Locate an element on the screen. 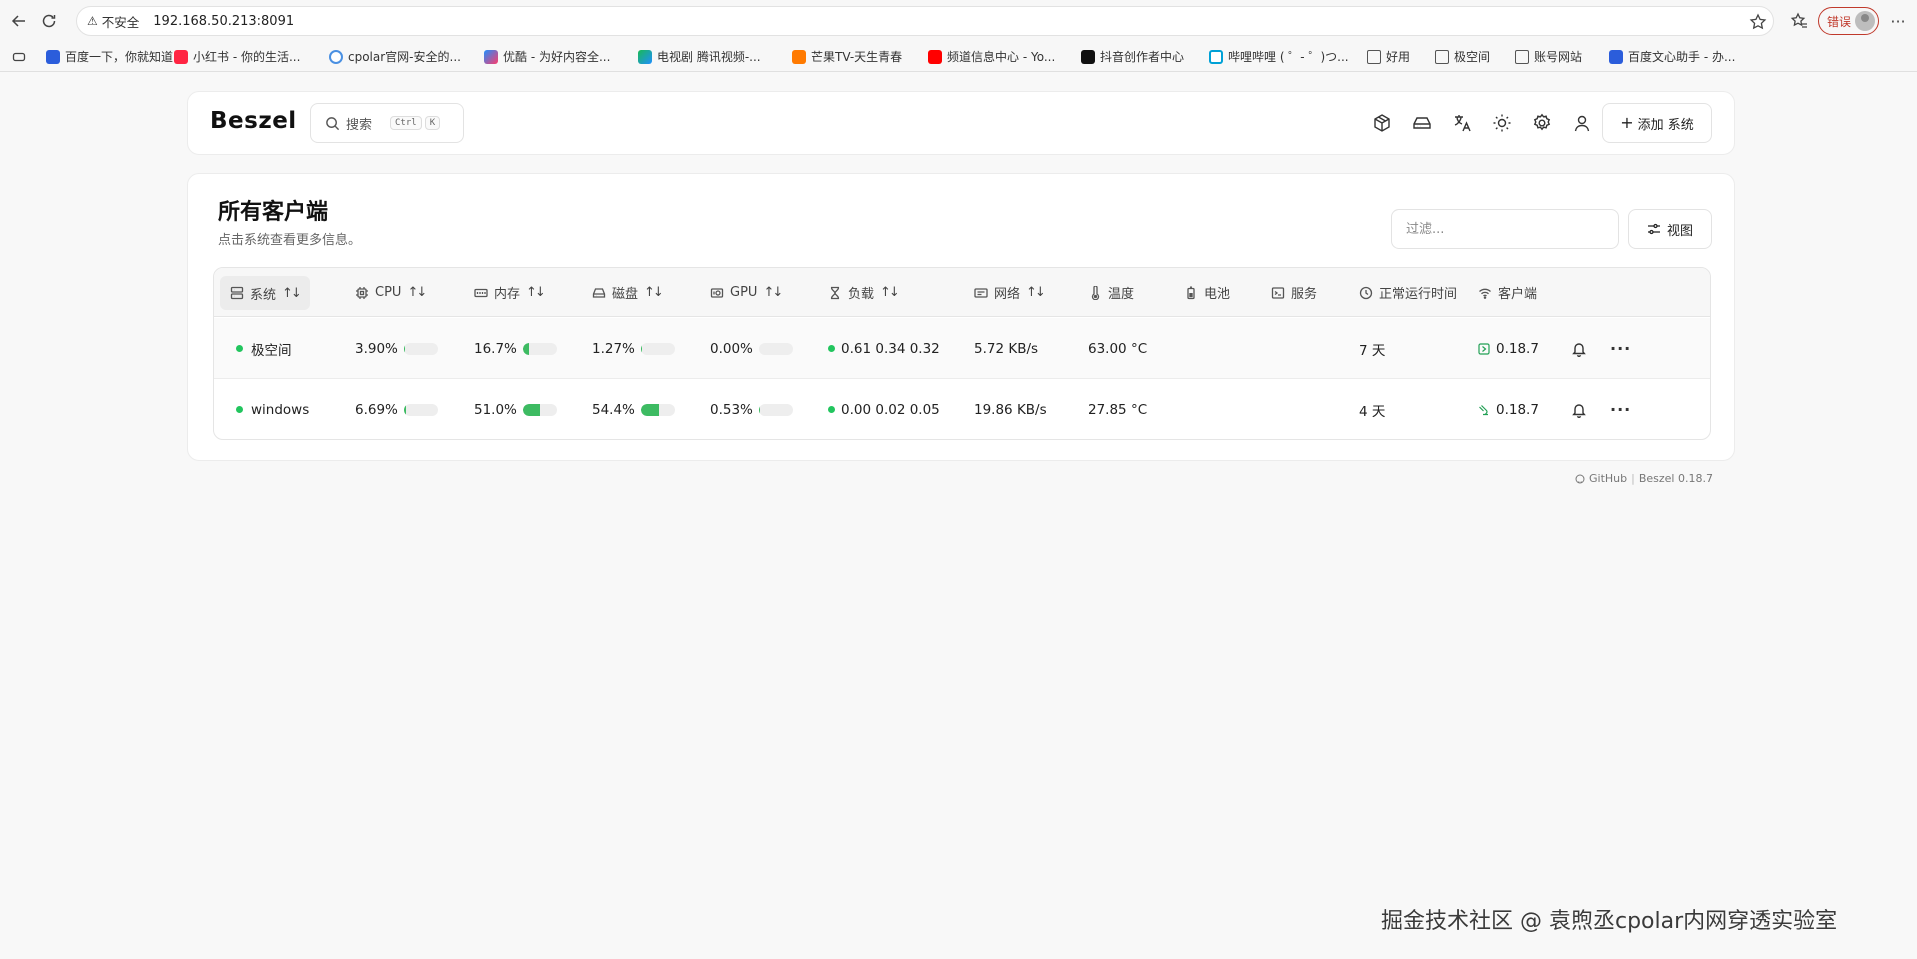 The height and width of the screenshot is (959, 1917). cpu-cell: 3.90% is located at coordinates (396, 348).